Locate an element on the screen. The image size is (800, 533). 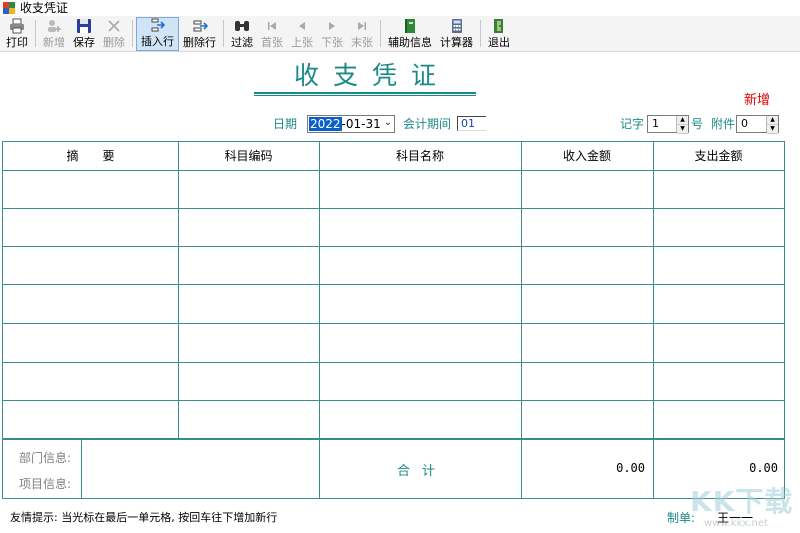
auxiliary-info-button: 辅助信息 is located at coordinates (410, 34).